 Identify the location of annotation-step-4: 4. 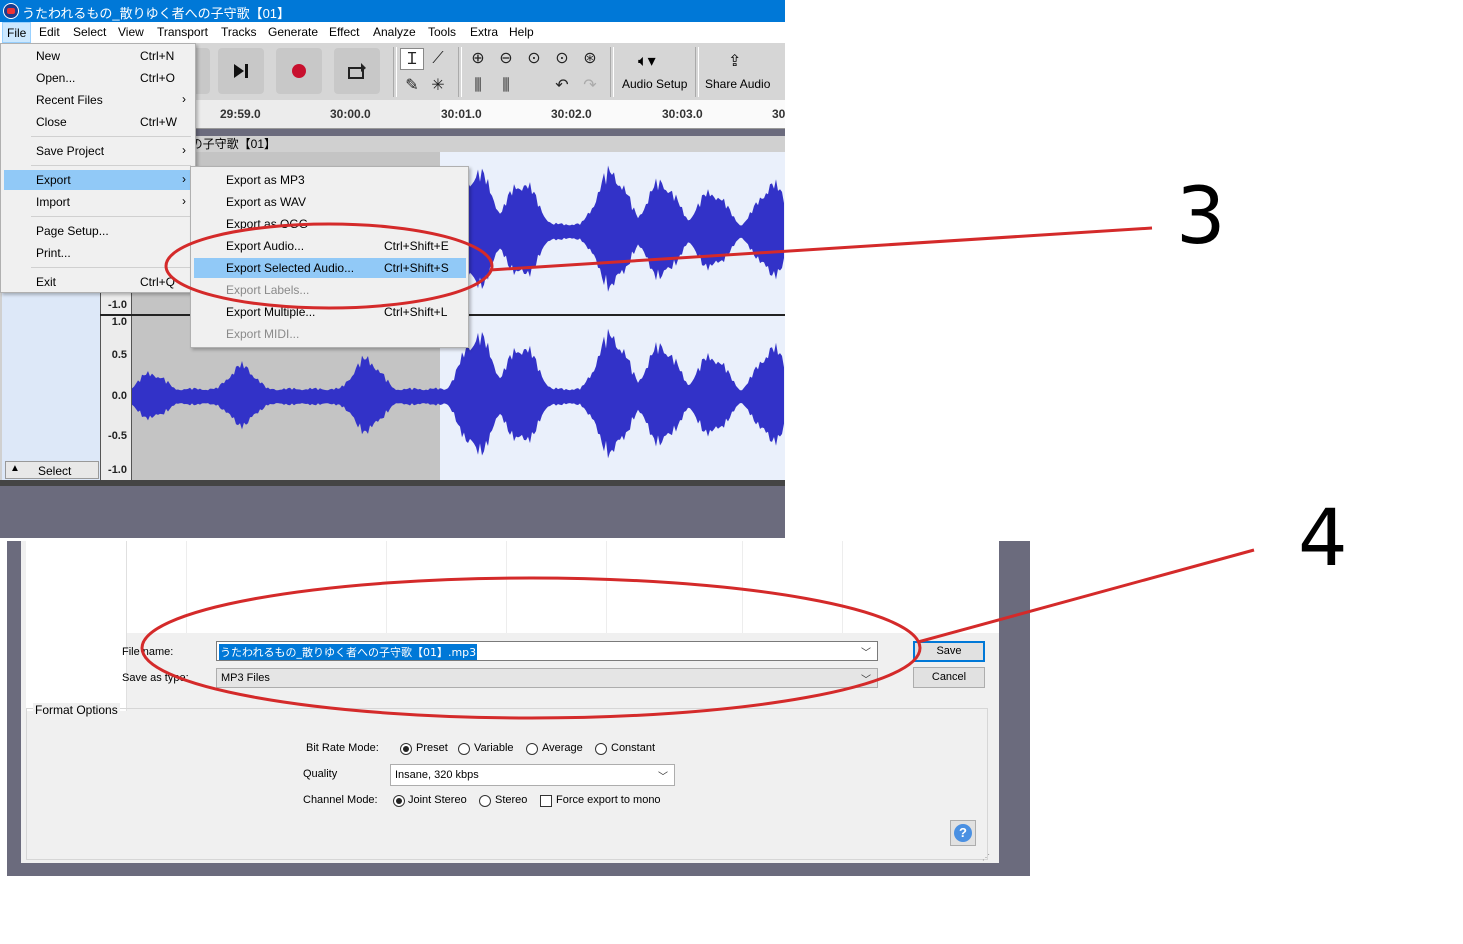
(1323, 539).